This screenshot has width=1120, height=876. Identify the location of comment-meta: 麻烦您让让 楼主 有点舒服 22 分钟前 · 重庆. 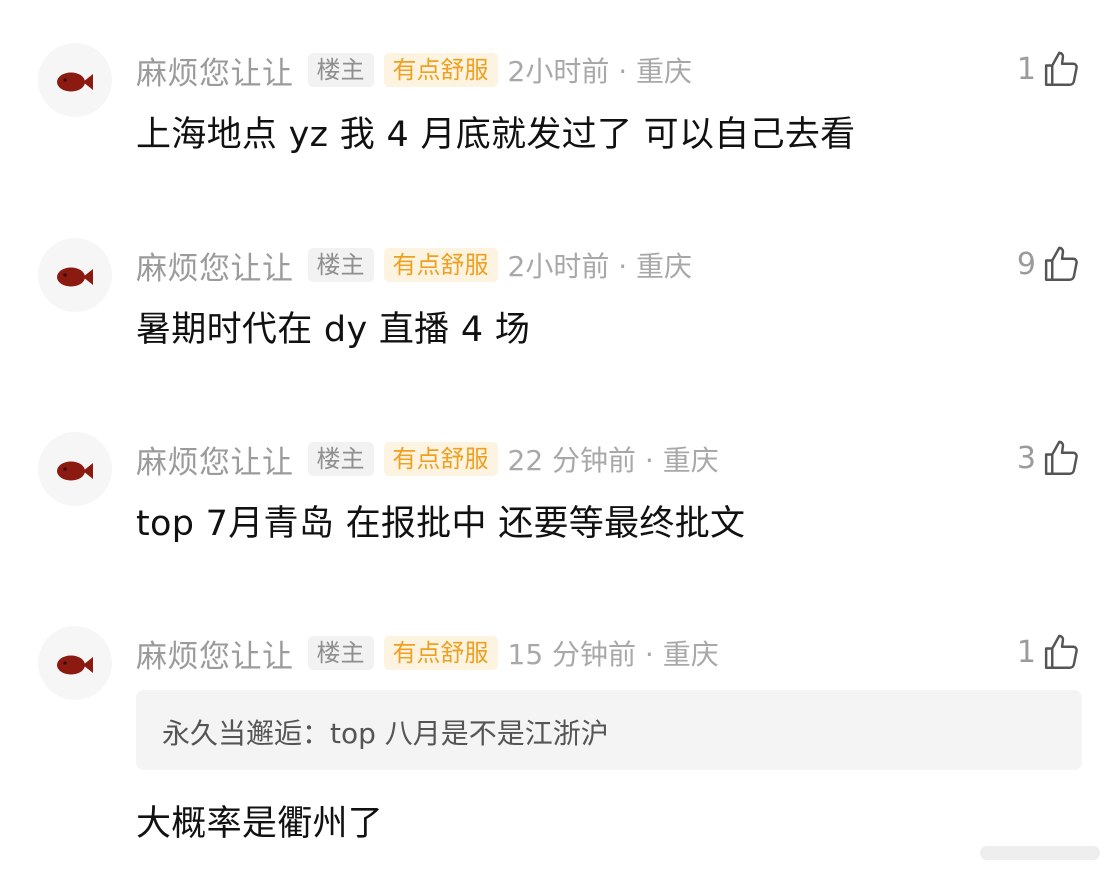
(427, 459).